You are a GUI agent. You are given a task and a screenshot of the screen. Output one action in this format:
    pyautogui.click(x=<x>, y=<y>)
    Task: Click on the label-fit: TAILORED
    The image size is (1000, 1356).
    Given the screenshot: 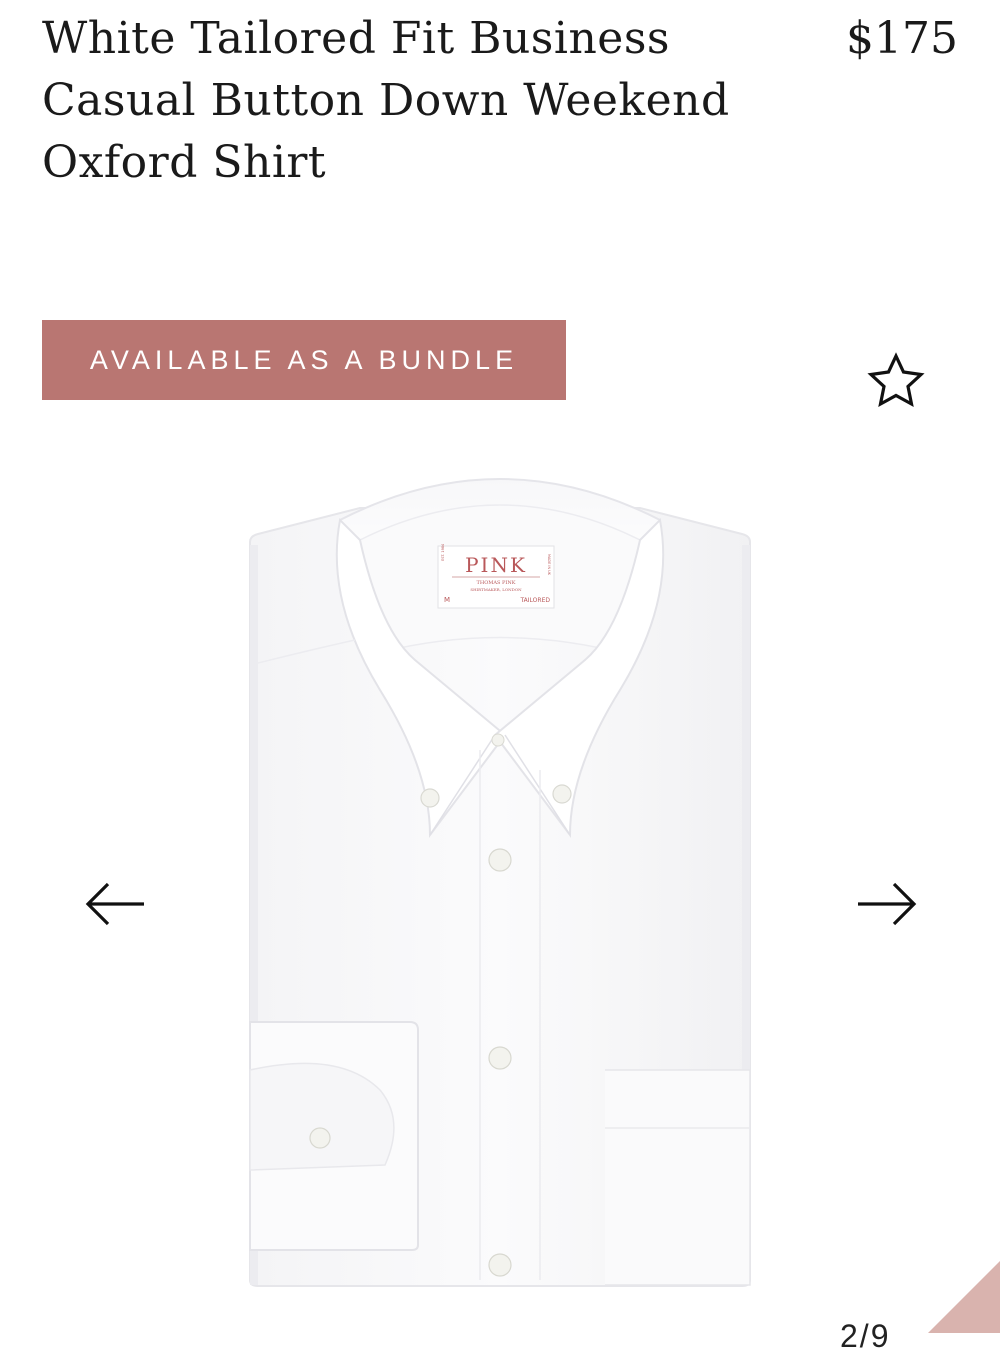 What is the action you would take?
    pyautogui.click(x=534, y=600)
    